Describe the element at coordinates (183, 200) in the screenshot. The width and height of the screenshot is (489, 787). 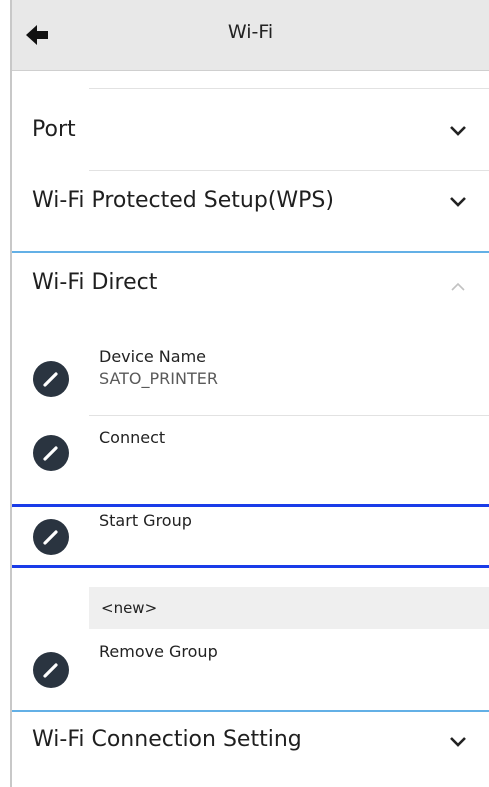
I see `section-label-wps: Wi-Fi Protected Setup(WPS)` at that location.